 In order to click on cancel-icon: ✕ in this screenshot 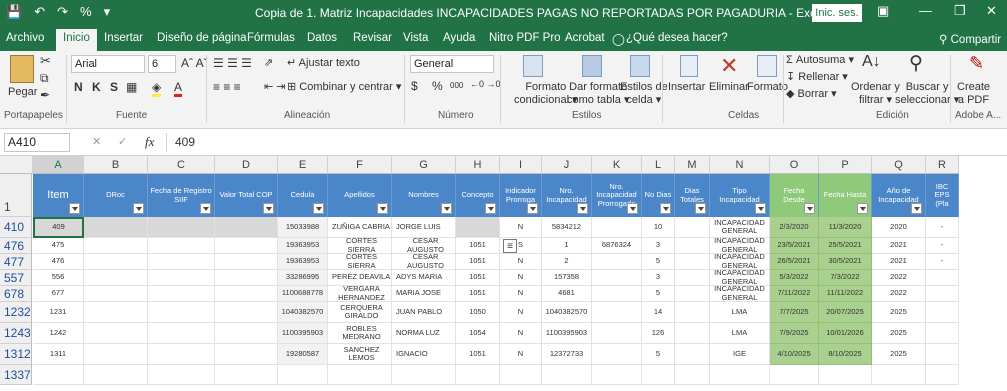, I will do `click(96, 141)`.